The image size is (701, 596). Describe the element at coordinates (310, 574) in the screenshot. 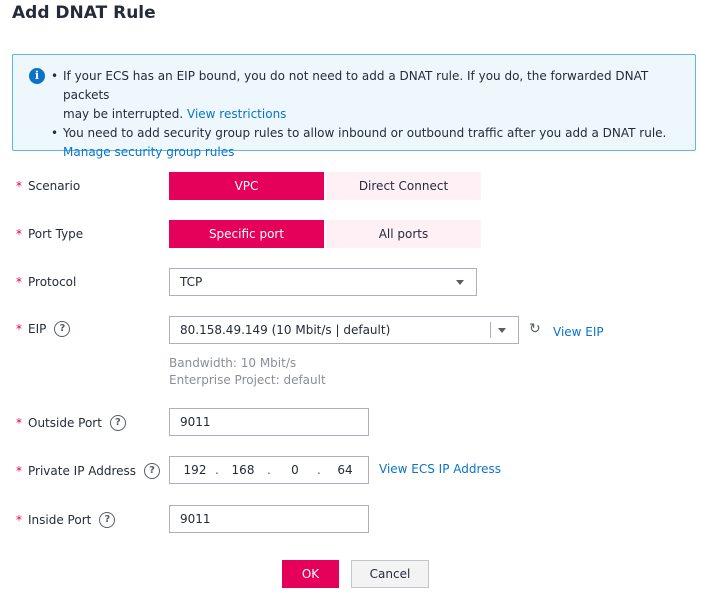

I see `ok-button: OK` at that location.